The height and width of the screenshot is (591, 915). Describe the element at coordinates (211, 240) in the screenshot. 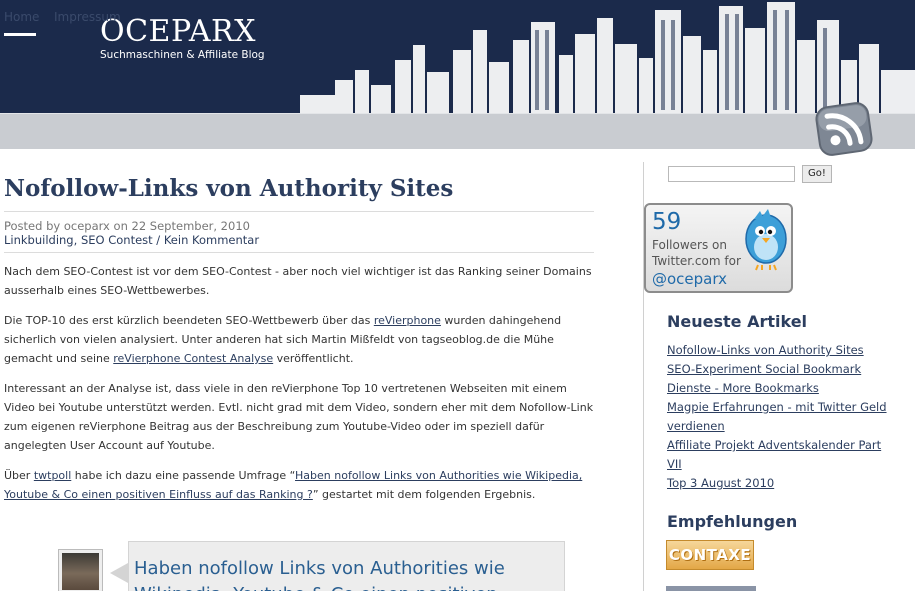

I see `comments-link: Kein Kommentar` at that location.